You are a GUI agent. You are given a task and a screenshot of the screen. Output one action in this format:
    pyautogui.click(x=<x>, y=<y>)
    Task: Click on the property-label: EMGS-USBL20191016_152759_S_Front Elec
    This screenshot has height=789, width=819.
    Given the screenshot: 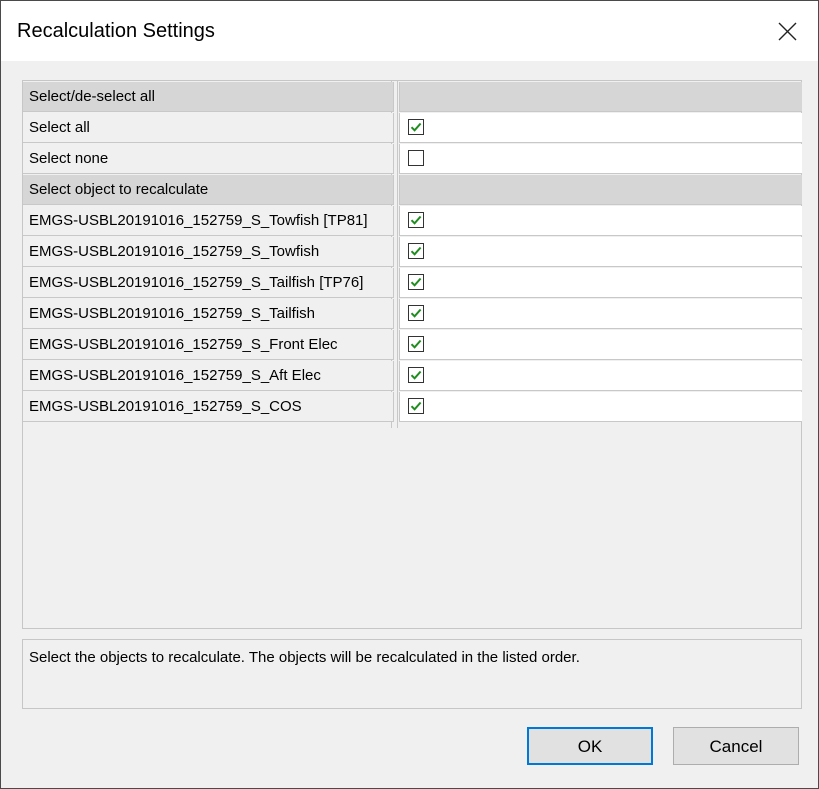 What is the action you would take?
    pyautogui.click(x=208, y=345)
    